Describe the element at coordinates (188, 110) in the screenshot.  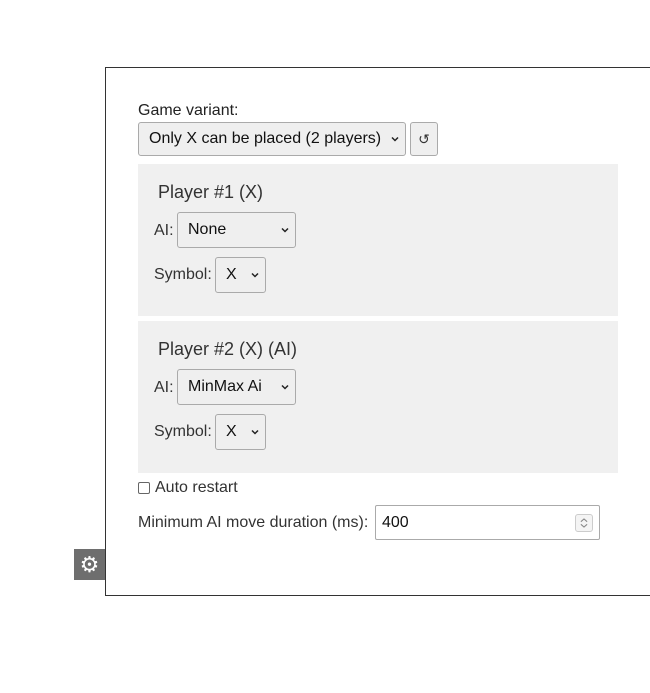
I see `game-variant-label: Game variant:` at that location.